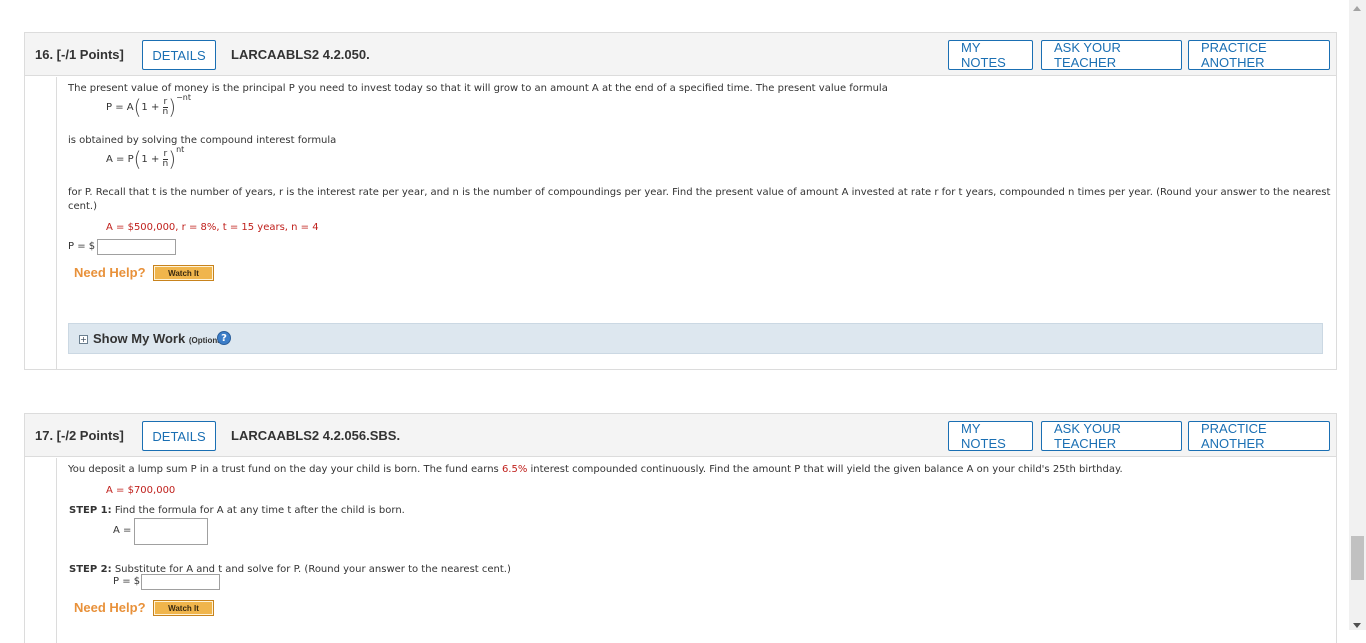 This screenshot has width=1366, height=643. I want to click on step-1-answer-input, so click(171, 531).